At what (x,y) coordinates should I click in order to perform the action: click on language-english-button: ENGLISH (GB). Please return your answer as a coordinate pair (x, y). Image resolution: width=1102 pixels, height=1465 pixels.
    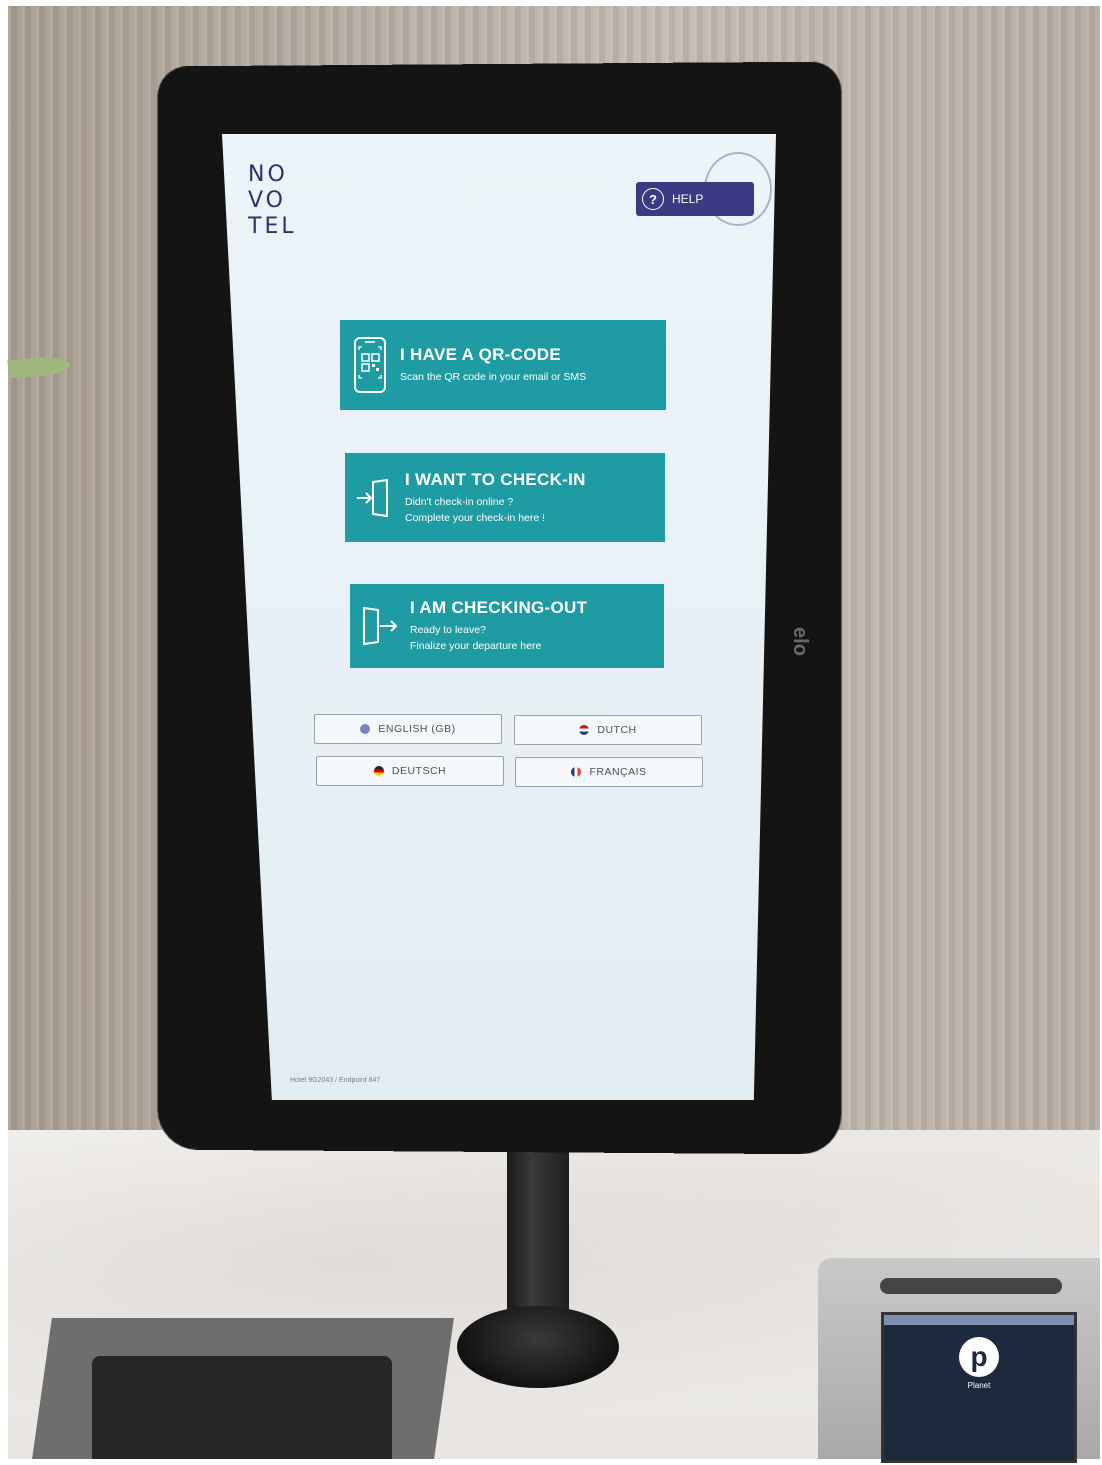
    Looking at the image, I should click on (408, 729).